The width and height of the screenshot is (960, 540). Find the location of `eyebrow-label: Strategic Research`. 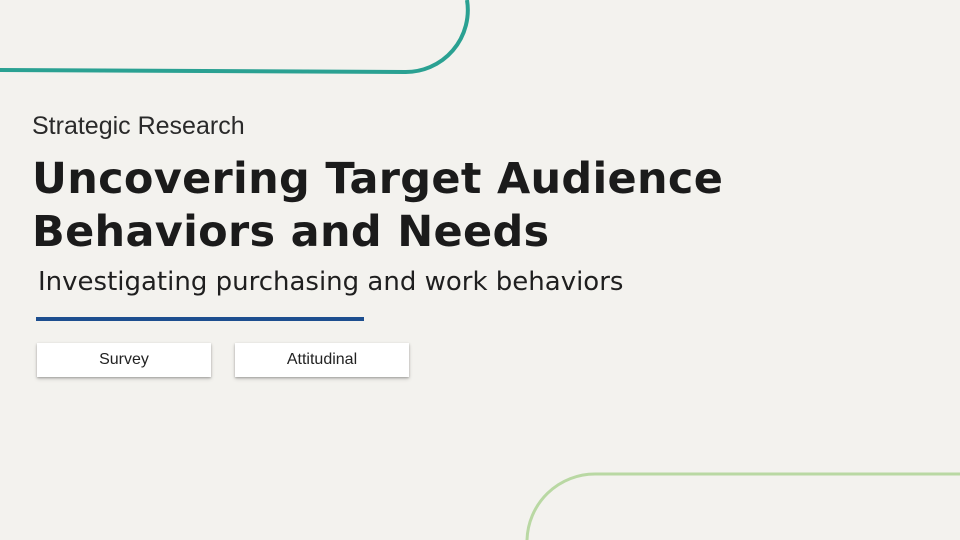

eyebrow-label: Strategic Research is located at coordinates (138, 126).